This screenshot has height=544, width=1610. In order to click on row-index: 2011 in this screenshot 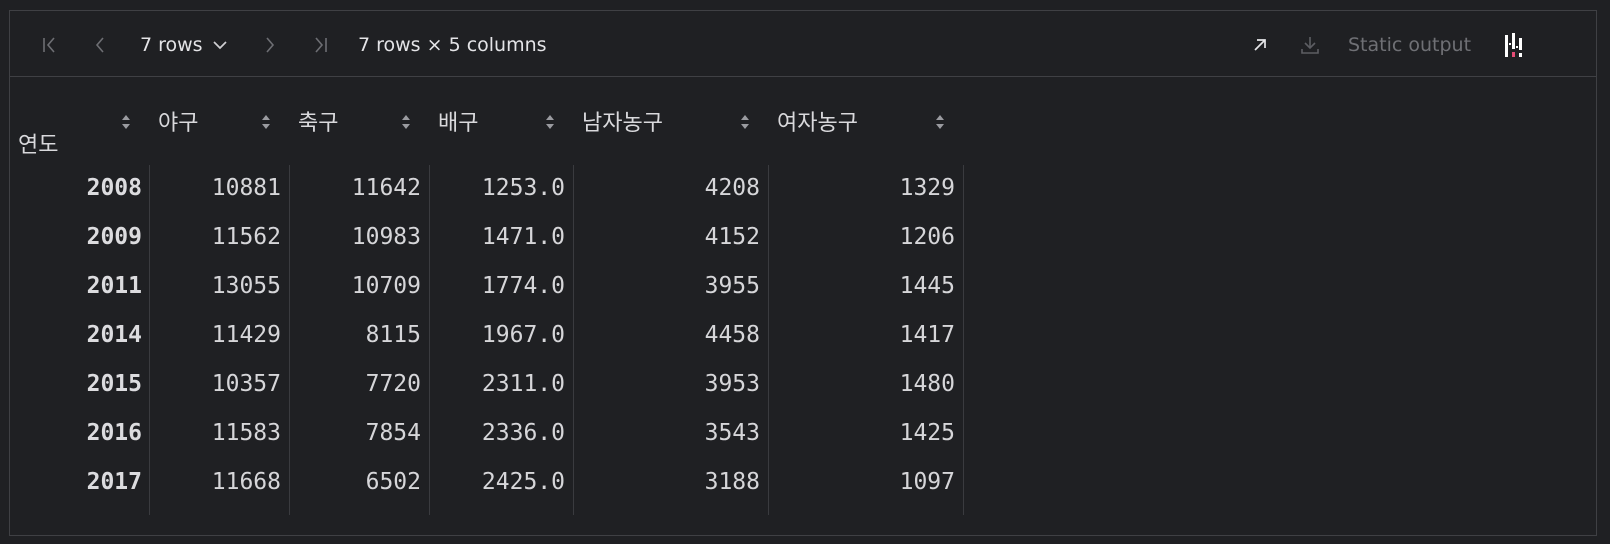, I will do `click(114, 286)`.